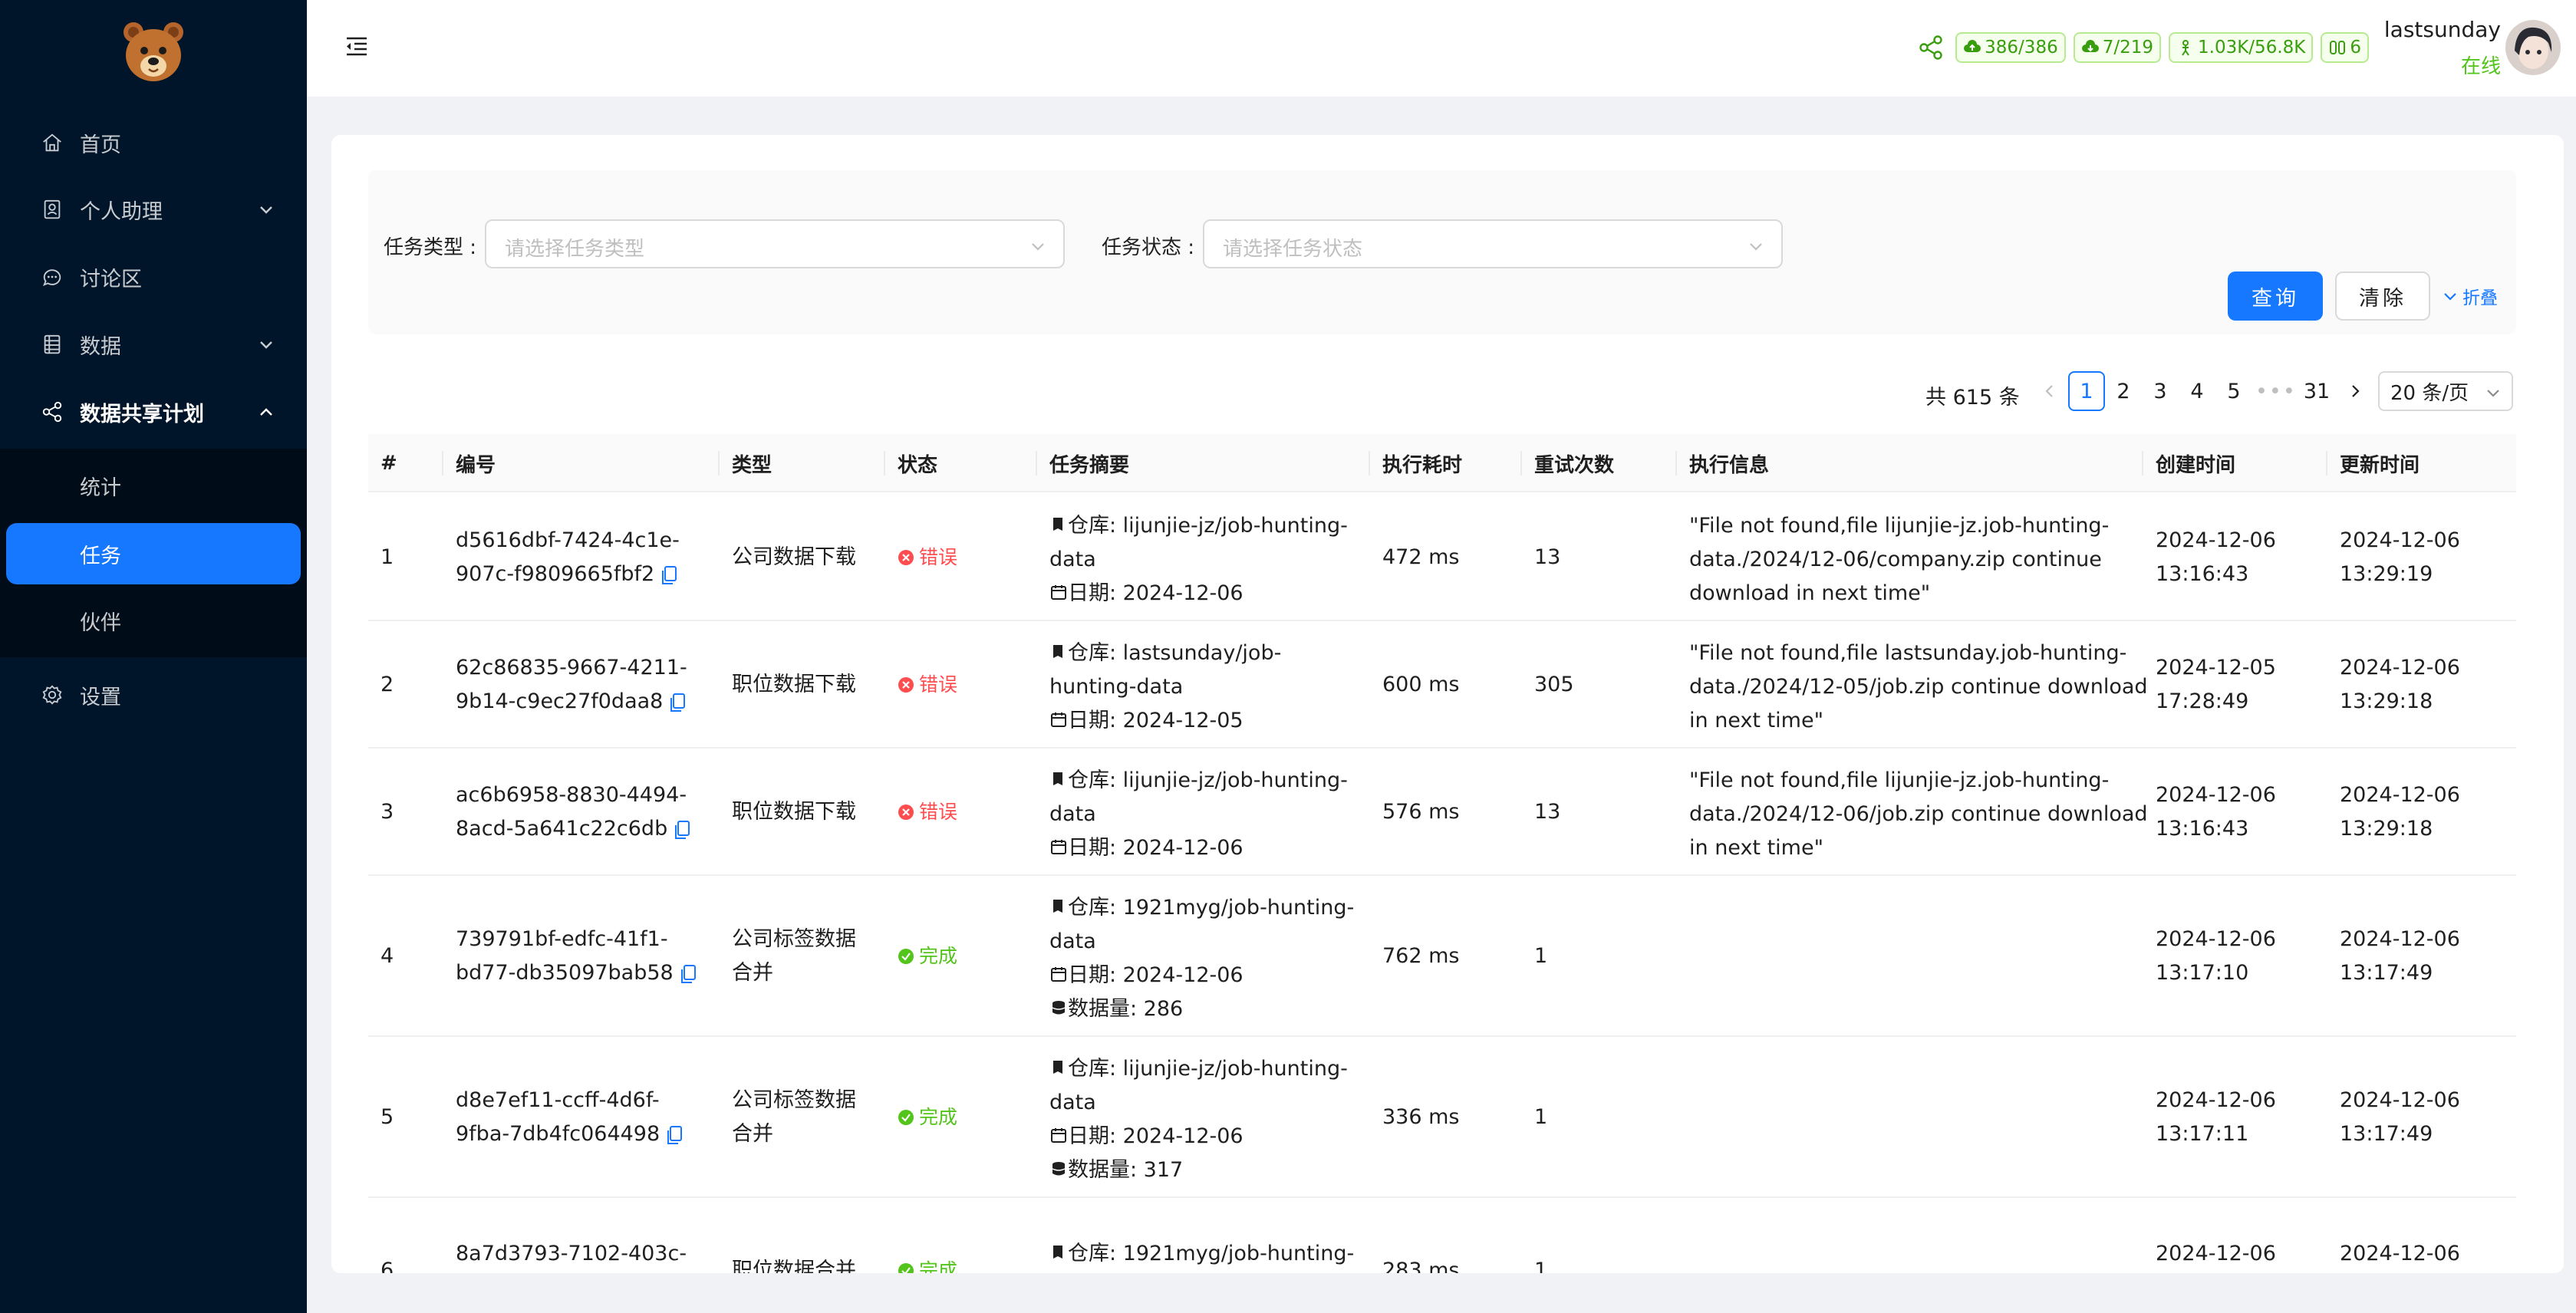 Image resolution: width=2576 pixels, height=1313 pixels. I want to click on sidebar-sub-item-partners: 伙伴, so click(153, 620).